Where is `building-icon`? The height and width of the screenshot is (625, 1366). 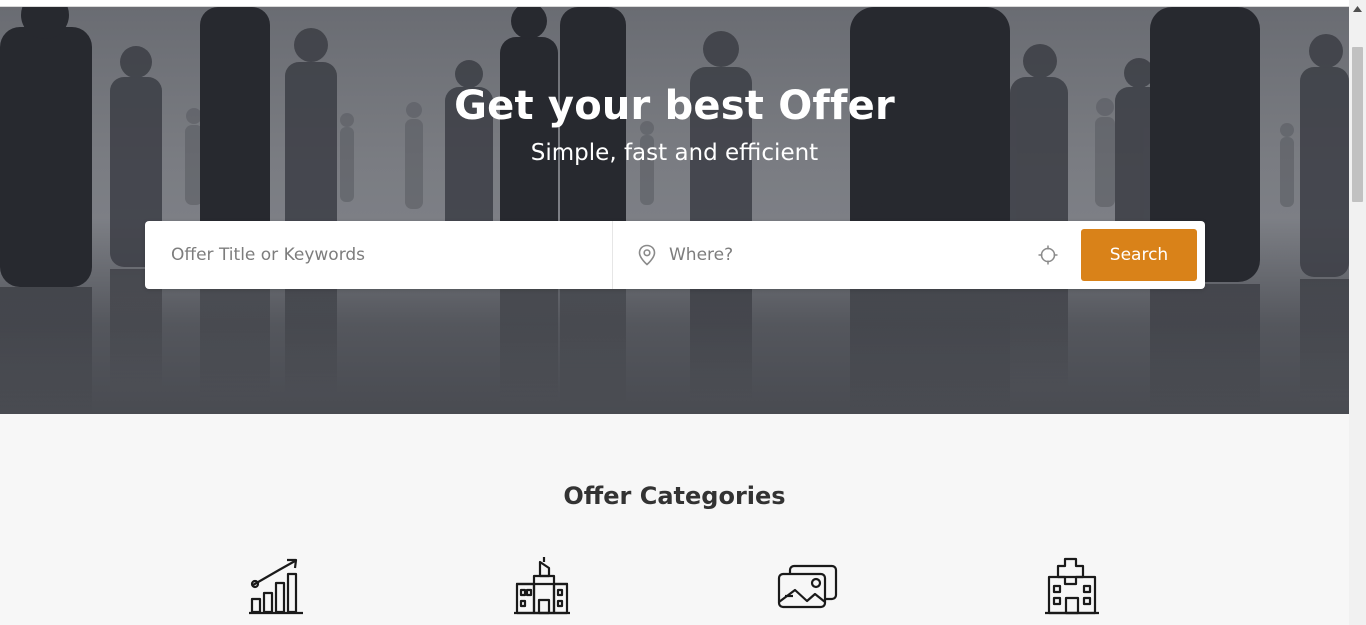 building-icon is located at coordinates (542, 588).